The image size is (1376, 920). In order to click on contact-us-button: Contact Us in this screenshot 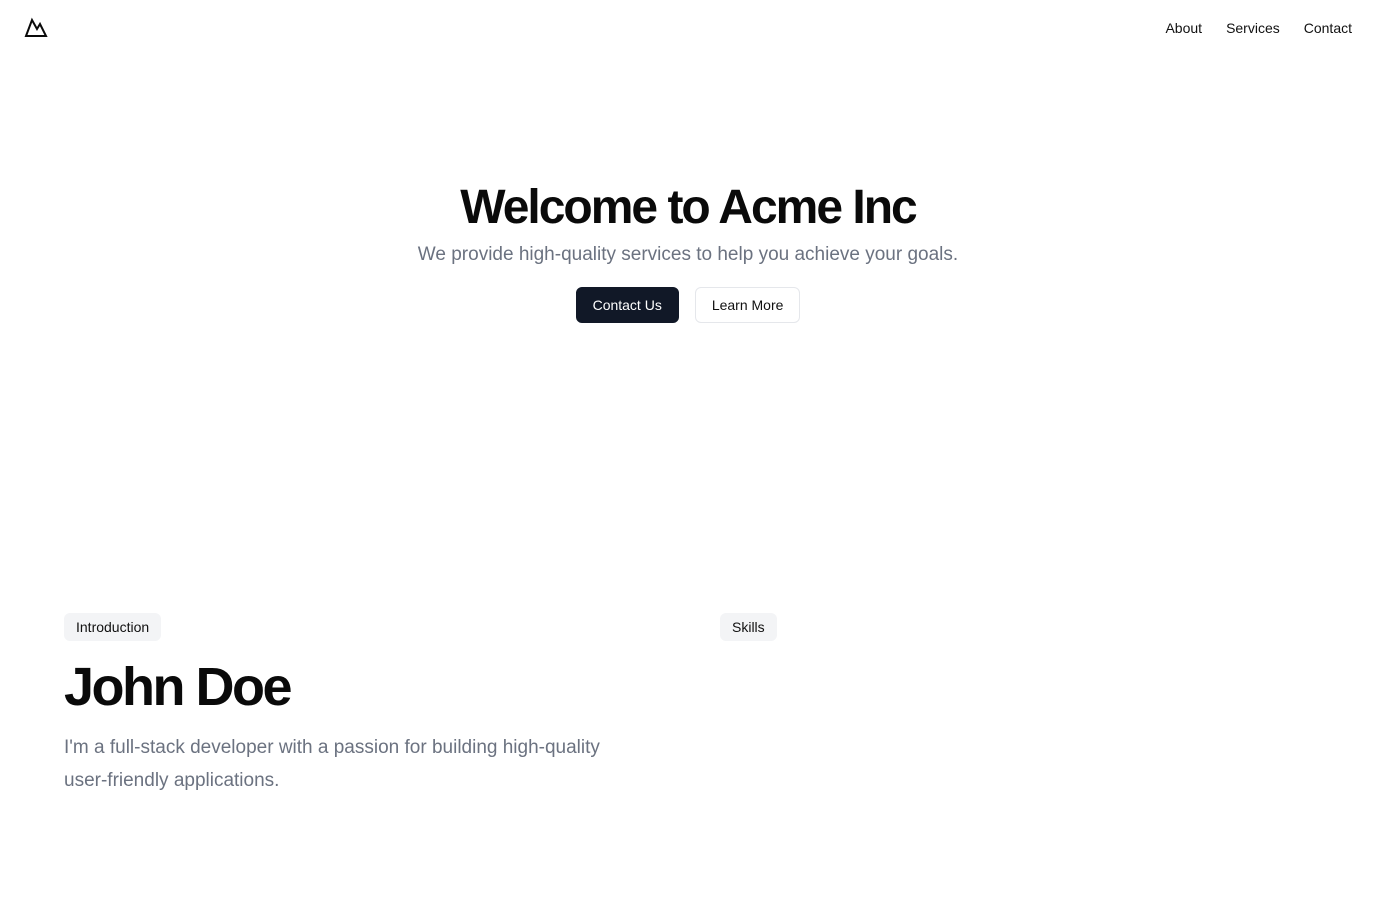, I will do `click(627, 305)`.